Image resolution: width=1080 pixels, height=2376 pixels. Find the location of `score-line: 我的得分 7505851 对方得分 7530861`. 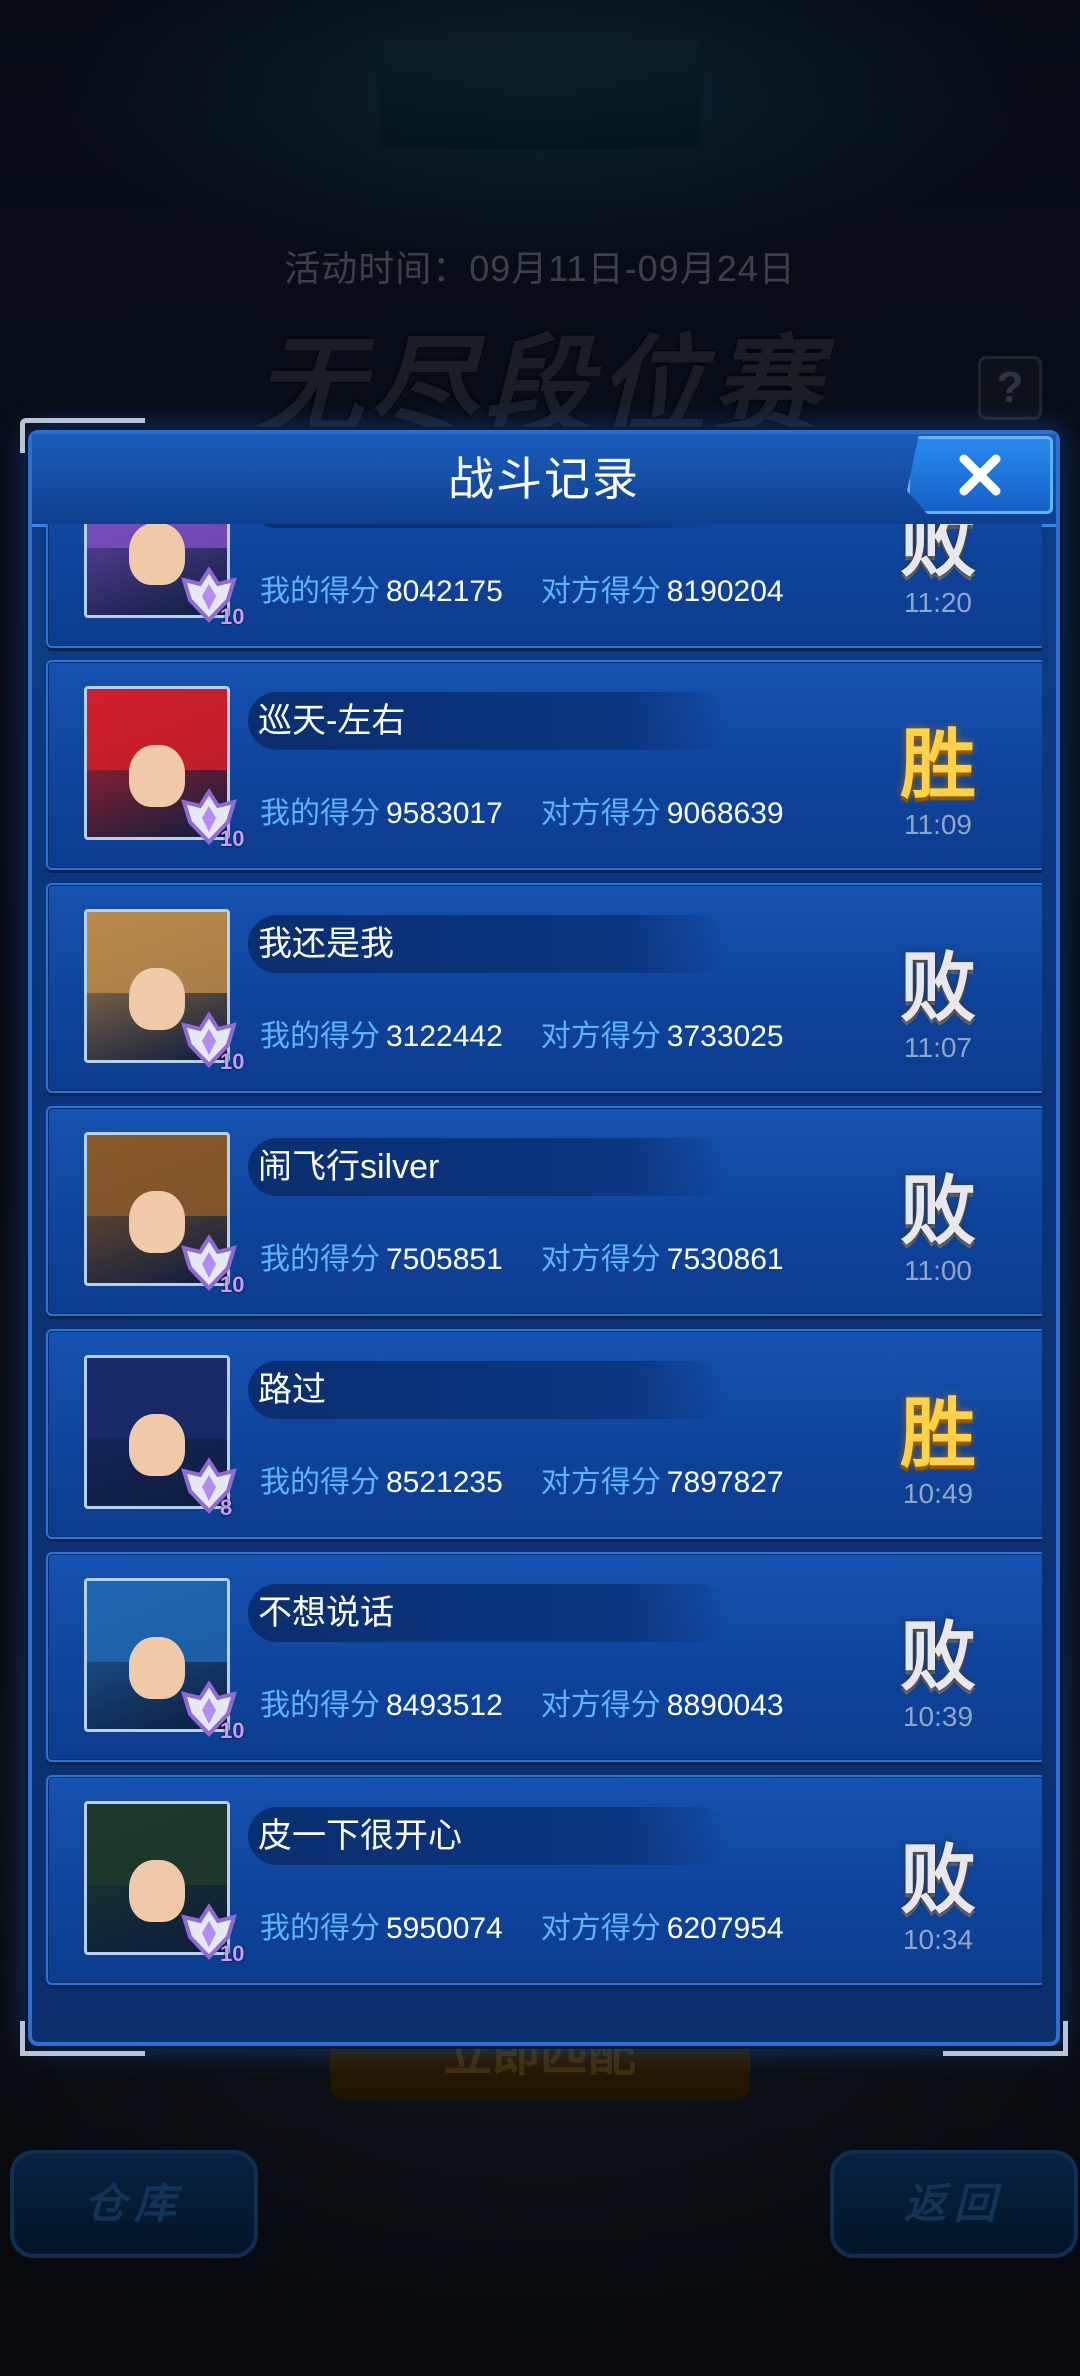

score-line: 我的得分 7505851 对方得分 7530861 is located at coordinates (522, 1260).